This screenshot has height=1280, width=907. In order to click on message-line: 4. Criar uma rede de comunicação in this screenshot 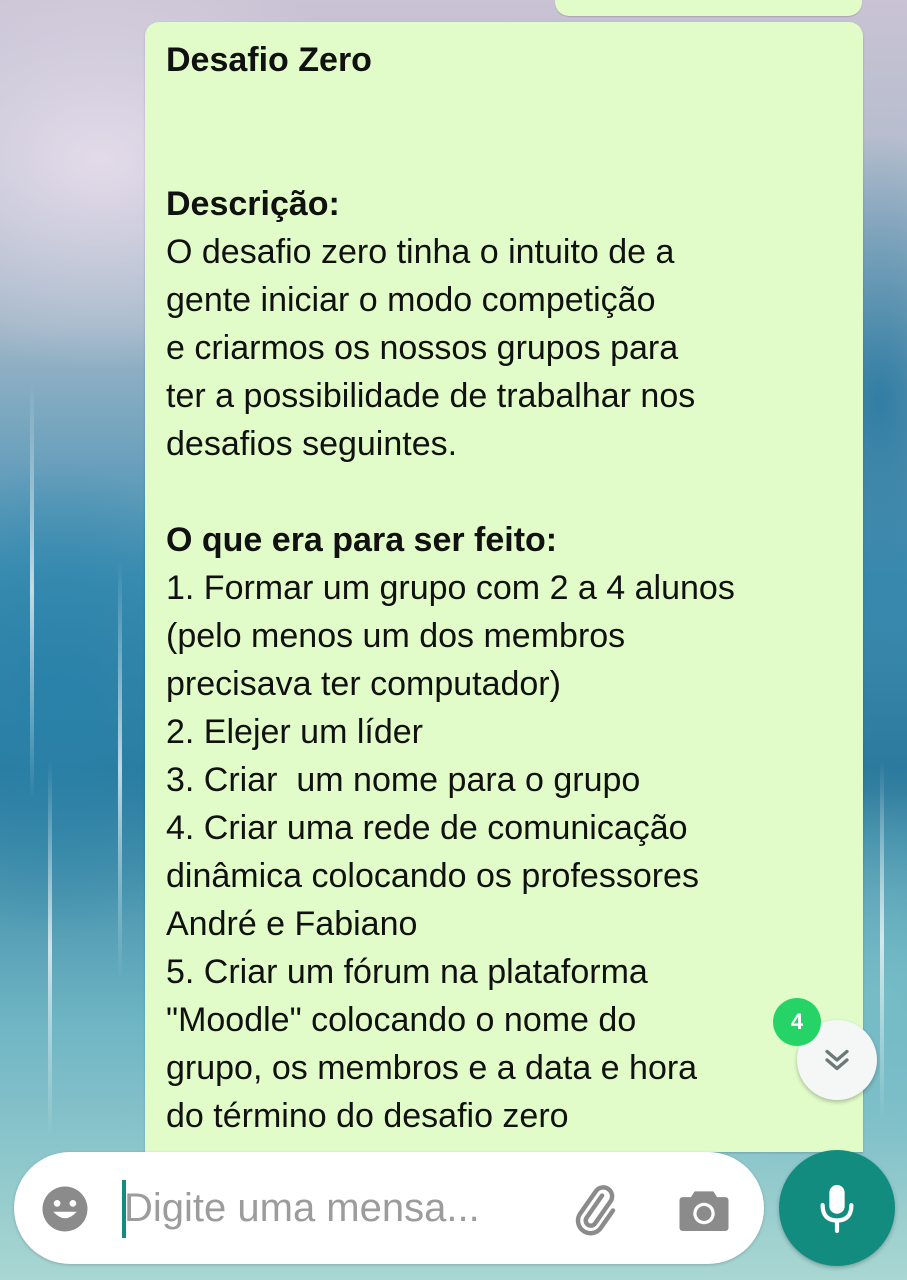, I will do `click(427, 828)`.